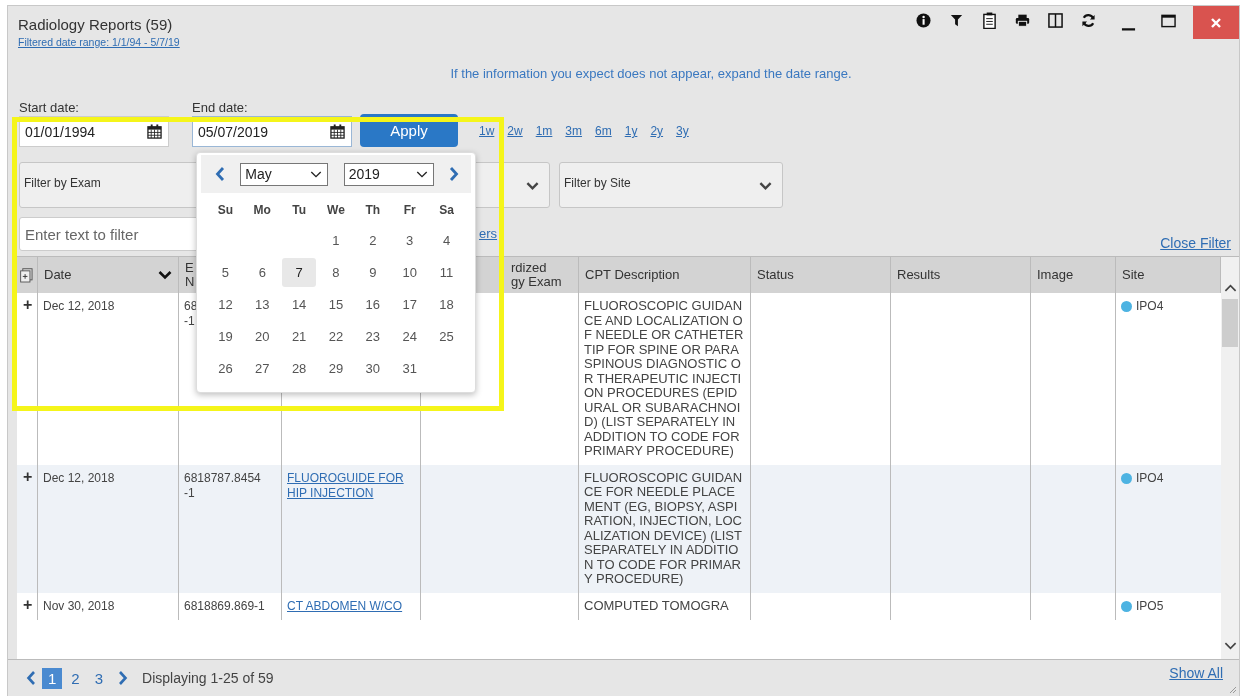 The image size is (1243, 696). I want to click on exam-name-link: CT ABDOMEN W/CO, so click(351, 606).